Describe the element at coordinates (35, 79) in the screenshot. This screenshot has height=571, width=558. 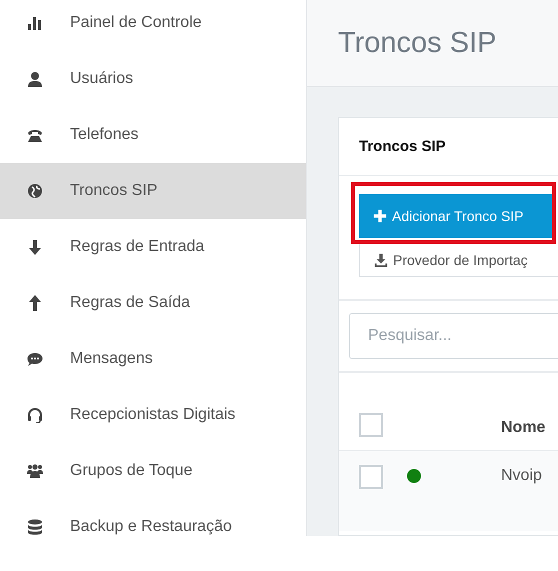
I see `user-icon` at that location.